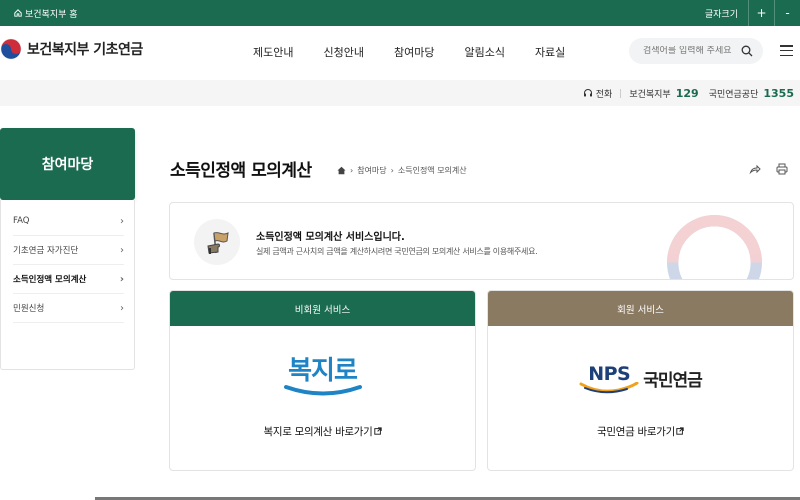 The height and width of the screenshot is (500, 800). Describe the element at coordinates (787, 13) in the screenshot. I see `font-decrease-button: -` at that location.